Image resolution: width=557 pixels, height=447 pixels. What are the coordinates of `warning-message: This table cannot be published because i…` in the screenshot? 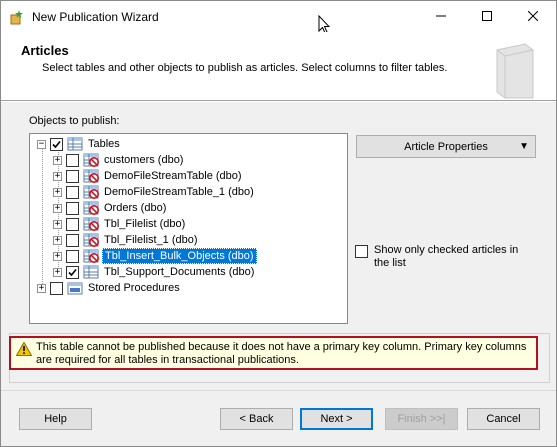 It's located at (273, 353).